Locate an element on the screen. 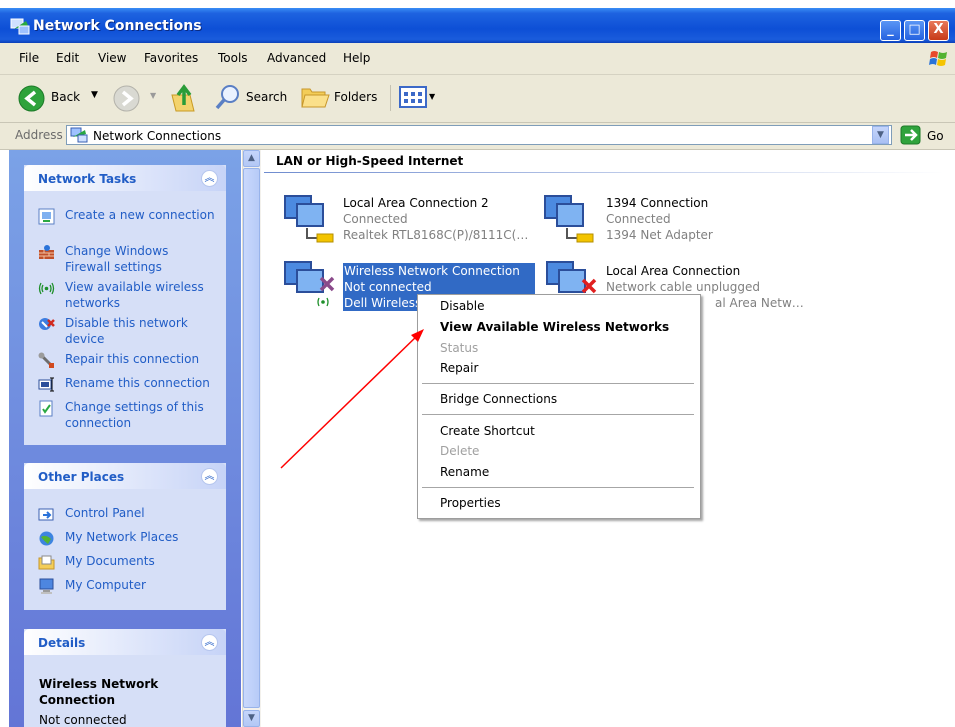 Image resolution: width=955 pixels, height=727 pixels. address-input: Network Connections is located at coordinates (479, 135).